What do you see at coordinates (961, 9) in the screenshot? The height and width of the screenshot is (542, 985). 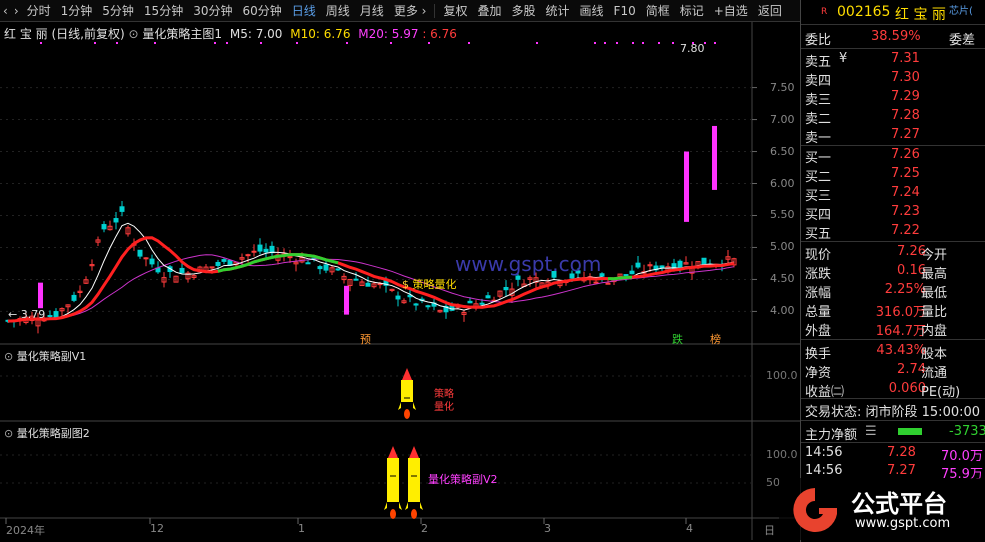 I see `sector-tag: 芯片(` at bounding box center [961, 9].